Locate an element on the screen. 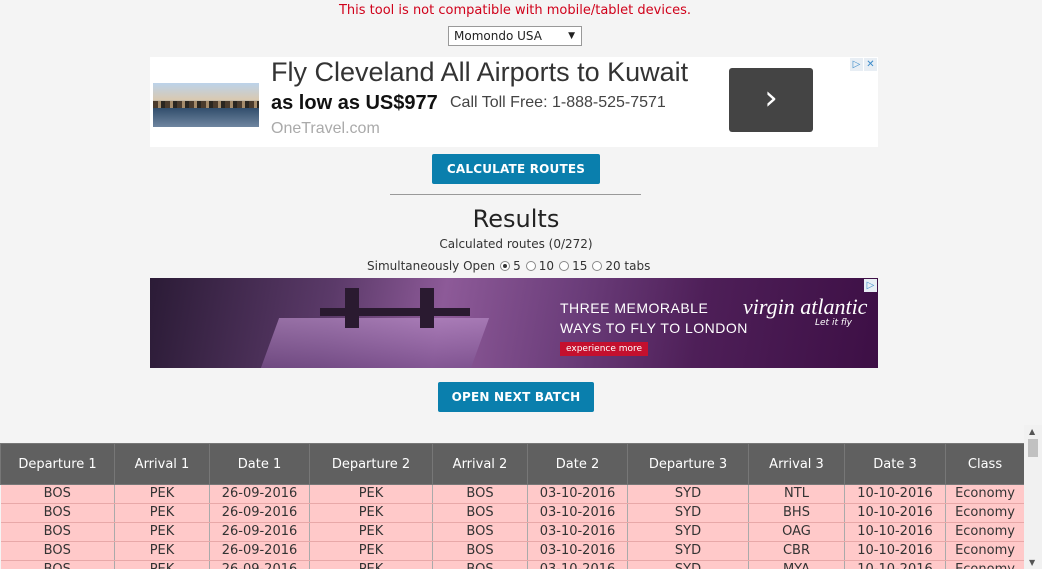  table-cell: OAG is located at coordinates (796, 532).